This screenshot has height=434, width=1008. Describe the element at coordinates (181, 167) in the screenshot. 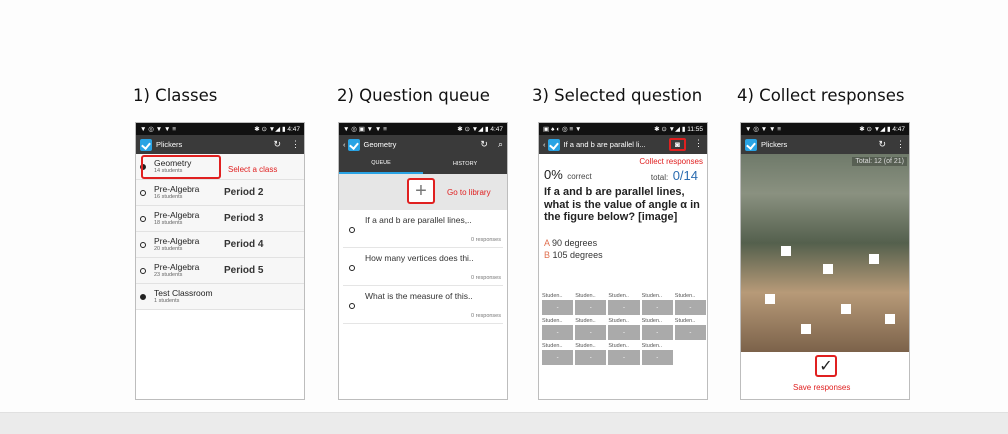

I see `highlight-box` at that location.